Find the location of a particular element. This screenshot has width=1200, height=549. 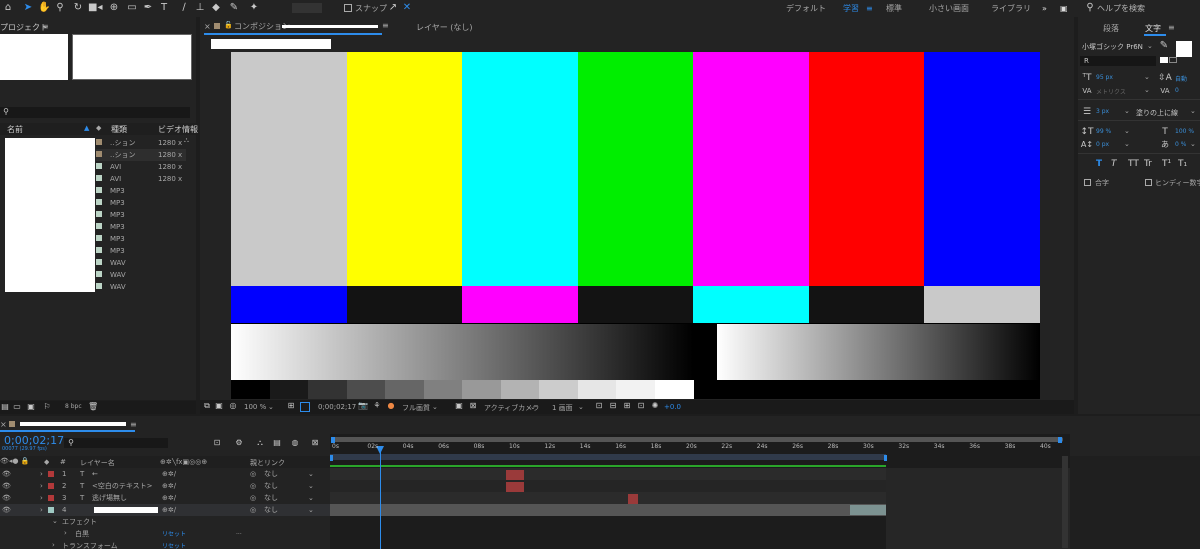

bpc-label: 8 bpc is located at coordinates (73, 406).